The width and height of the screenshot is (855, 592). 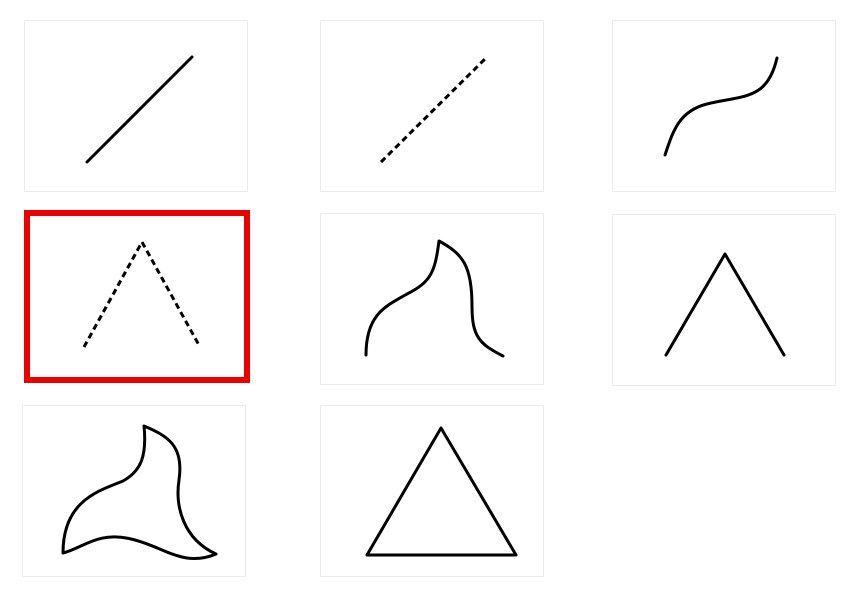 I want to click on caret-solid-icon, so click(x=725, y=304).